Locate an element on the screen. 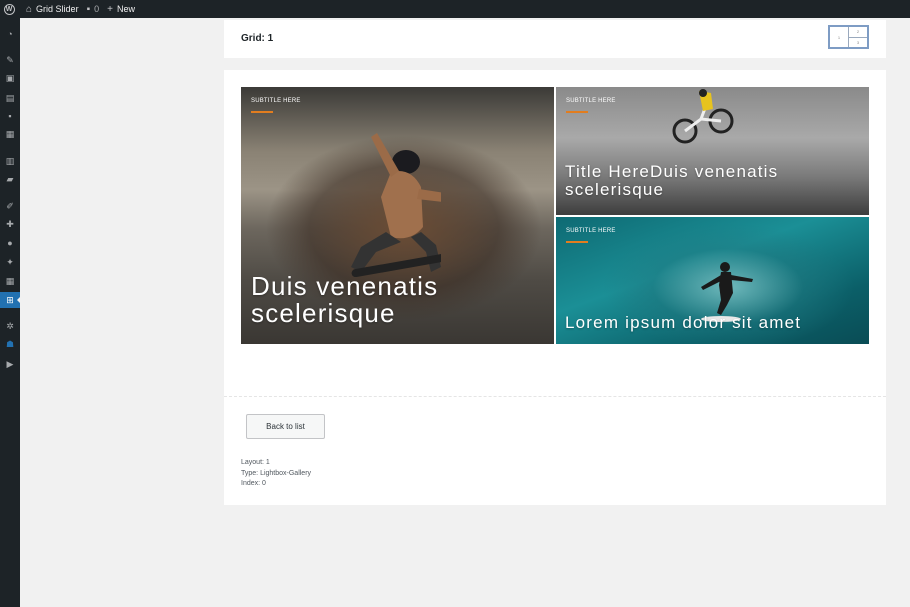 This screenshot has height=607, width=910. appearance-icon: ✐ is located at coordinates (10, 206).